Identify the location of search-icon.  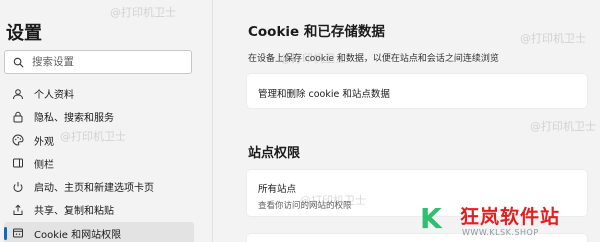
(18, 62).